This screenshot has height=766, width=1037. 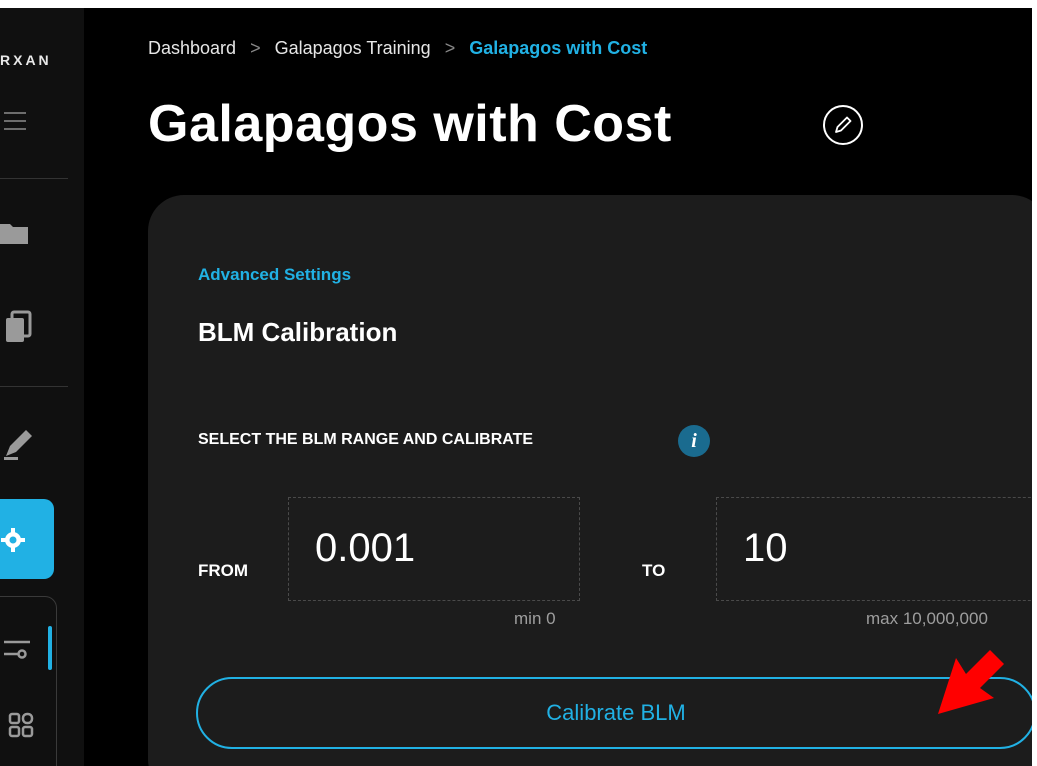 What do you see at coordinates (654, 570) in the screenshot?
I see `to-label: TO` at bounding box center [654, 570].